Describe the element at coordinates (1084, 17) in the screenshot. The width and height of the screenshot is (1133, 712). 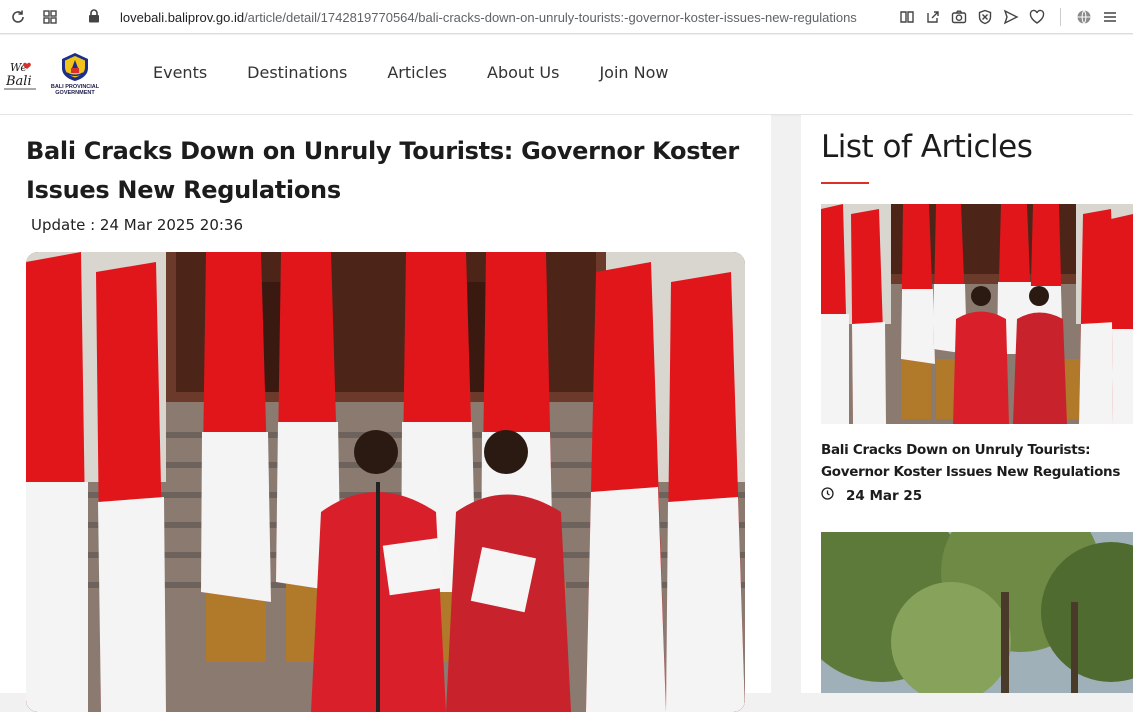
I see `globe-icon` at that location.